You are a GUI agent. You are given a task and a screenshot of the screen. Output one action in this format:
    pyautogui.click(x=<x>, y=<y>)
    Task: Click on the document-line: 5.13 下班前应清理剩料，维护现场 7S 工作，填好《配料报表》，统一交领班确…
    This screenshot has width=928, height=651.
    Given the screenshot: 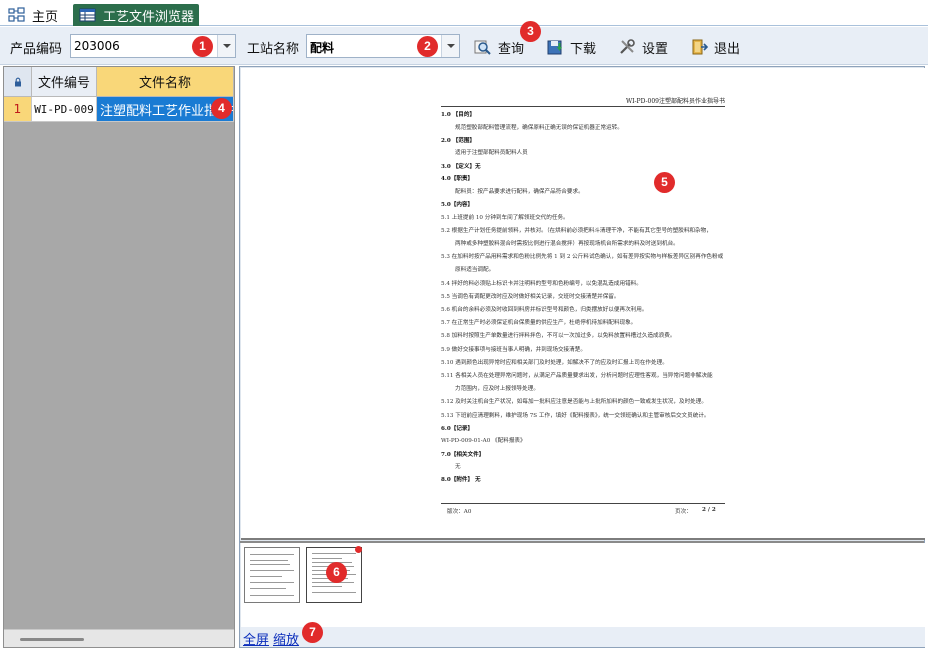 What is the action you would take?
    pyautogui.click(x=575, y=415)
    